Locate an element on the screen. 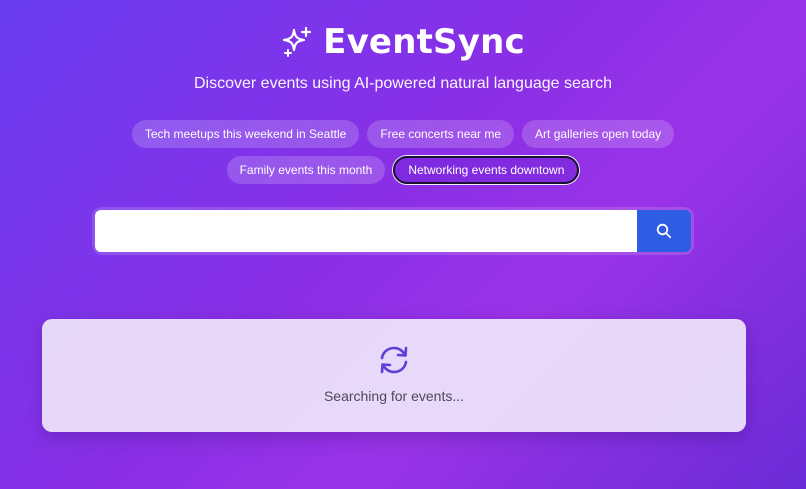  search-bar is located at coordinates (393, 231).